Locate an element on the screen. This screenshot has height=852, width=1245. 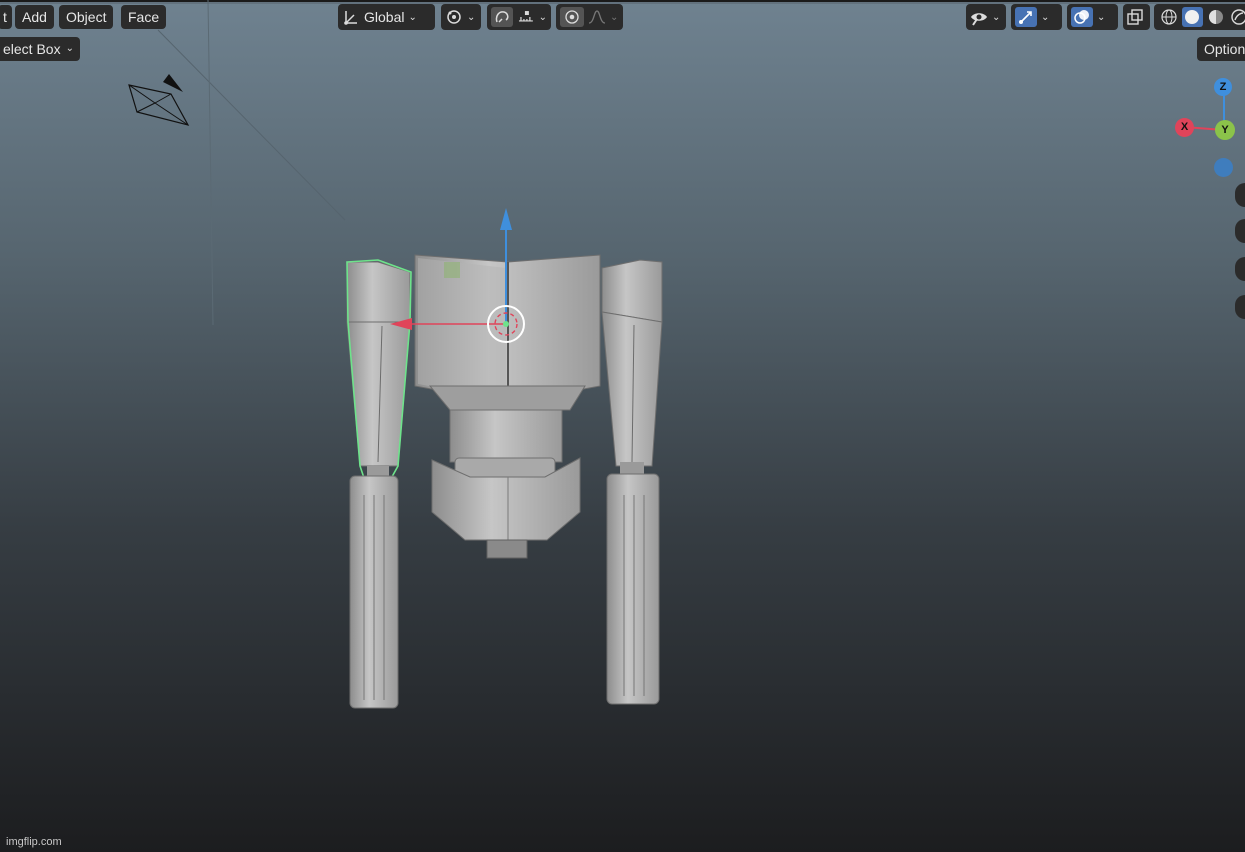
move-axis-z-icon is located at coordinates (506, 219).